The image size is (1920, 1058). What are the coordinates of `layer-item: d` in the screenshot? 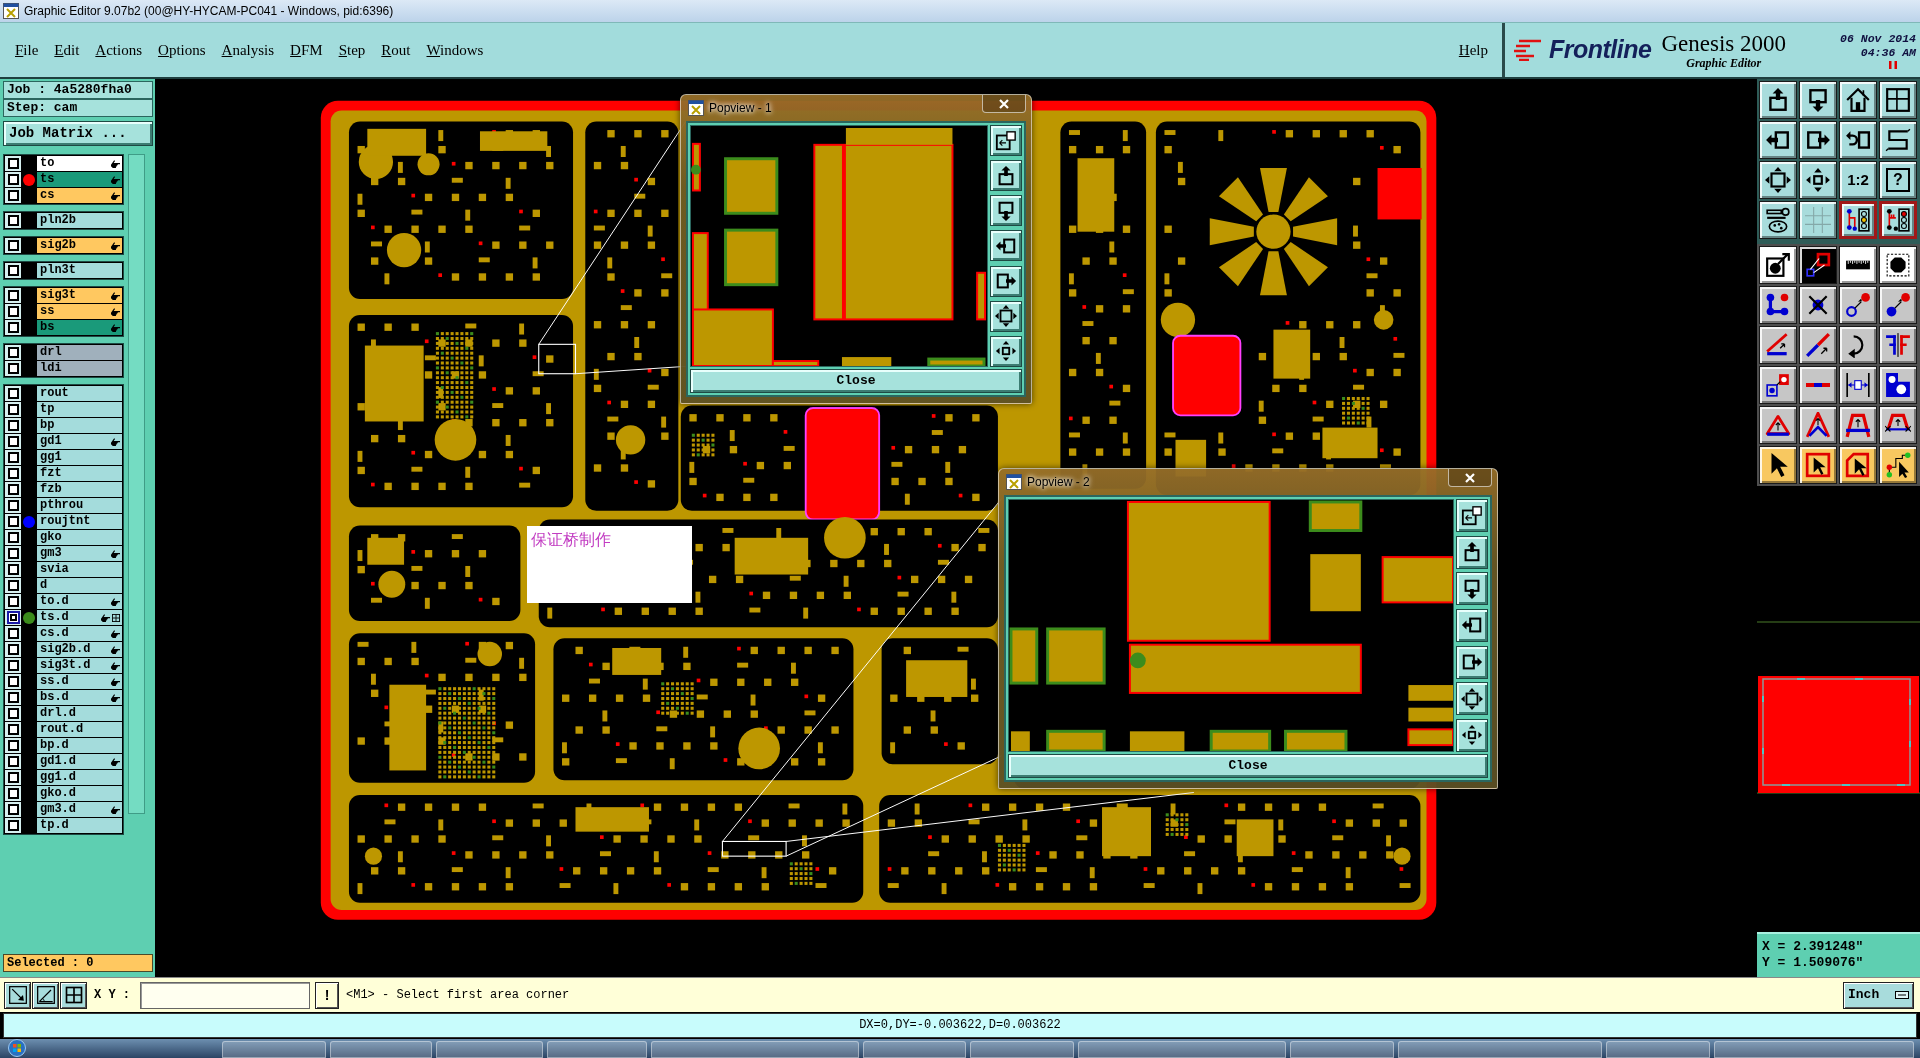 It's located at (79, 585).